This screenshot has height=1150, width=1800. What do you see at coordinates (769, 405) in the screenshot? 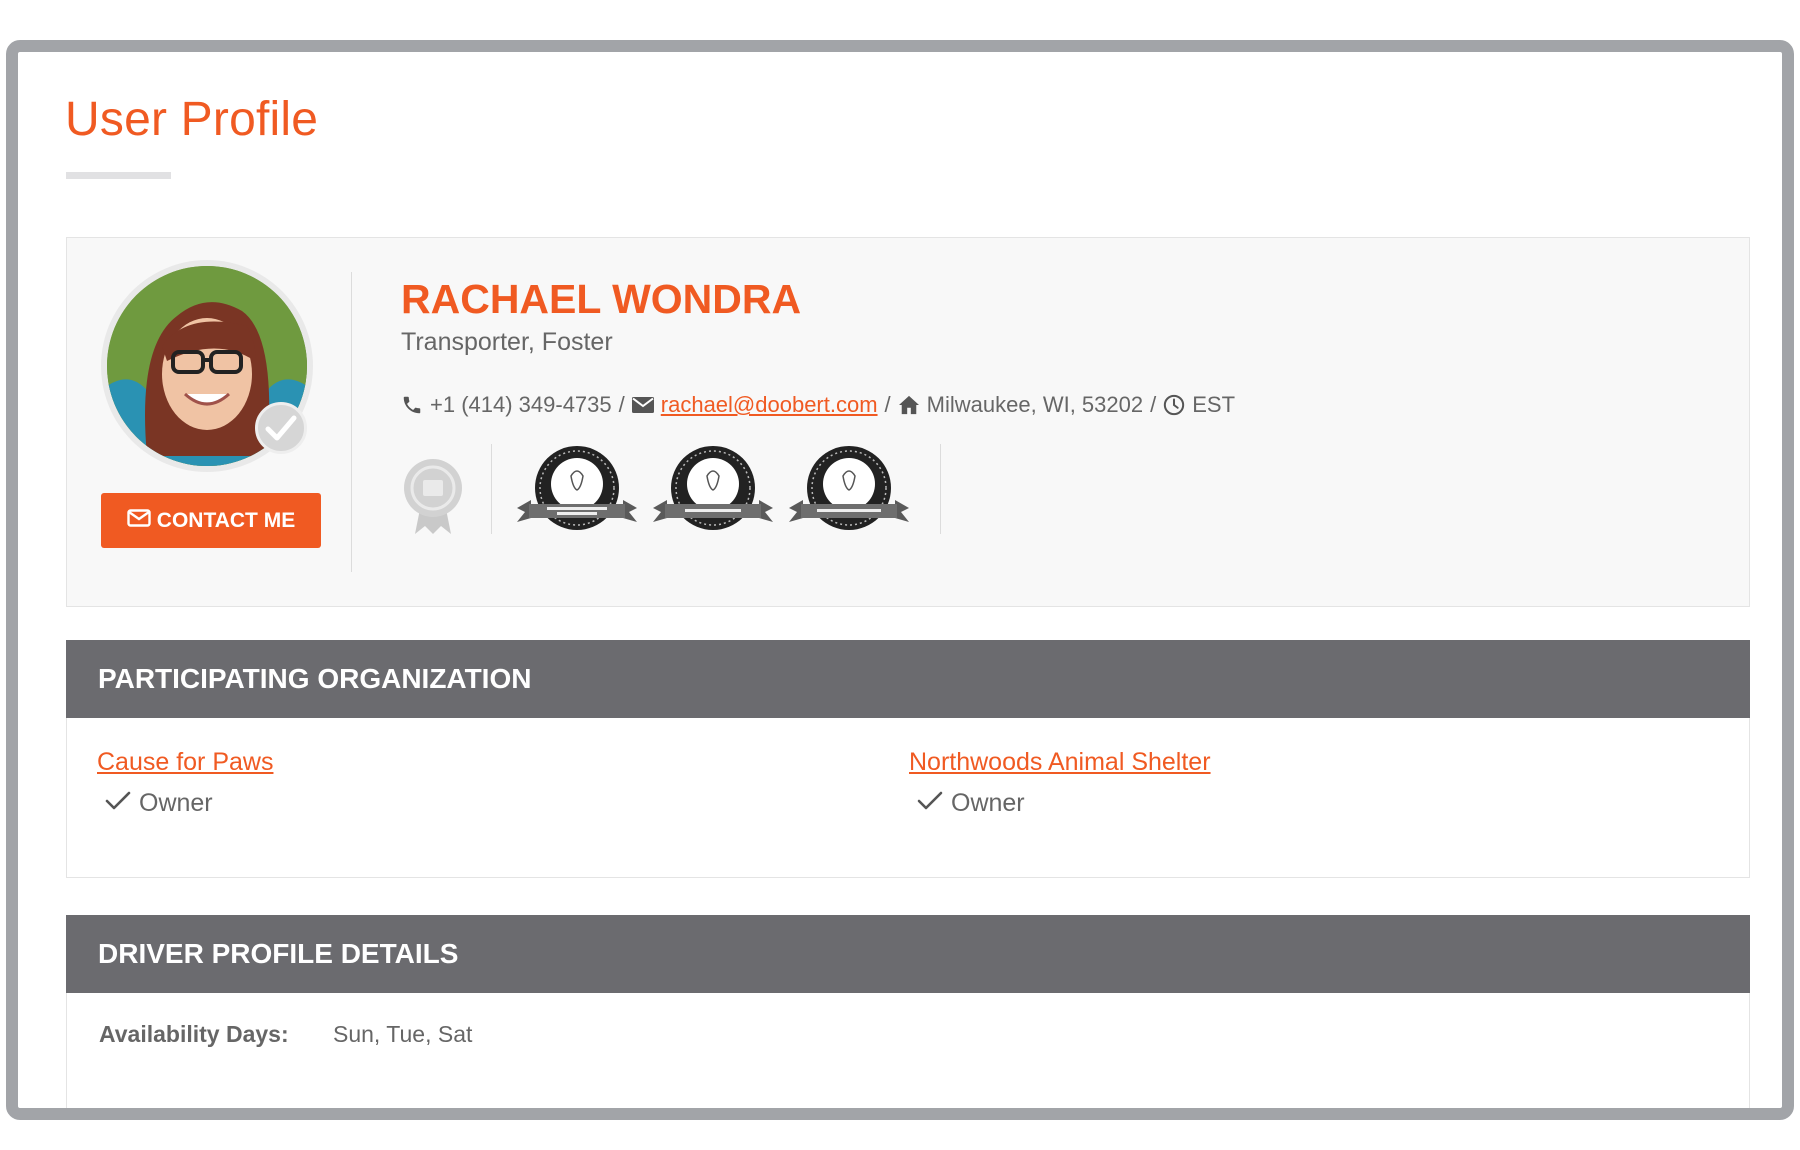
I see `email-link: rachael@doobert.com` at bounding box center [769, 405].